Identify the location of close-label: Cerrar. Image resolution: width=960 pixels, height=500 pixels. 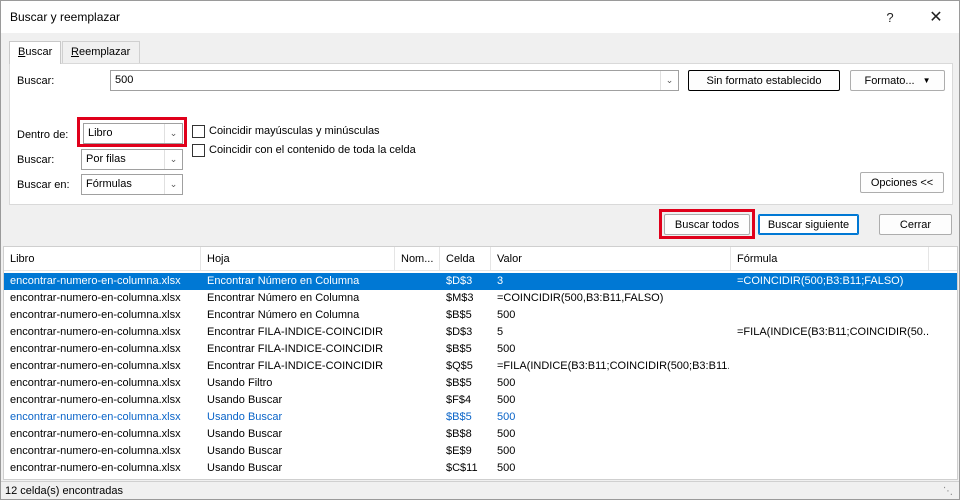
(915, 224).